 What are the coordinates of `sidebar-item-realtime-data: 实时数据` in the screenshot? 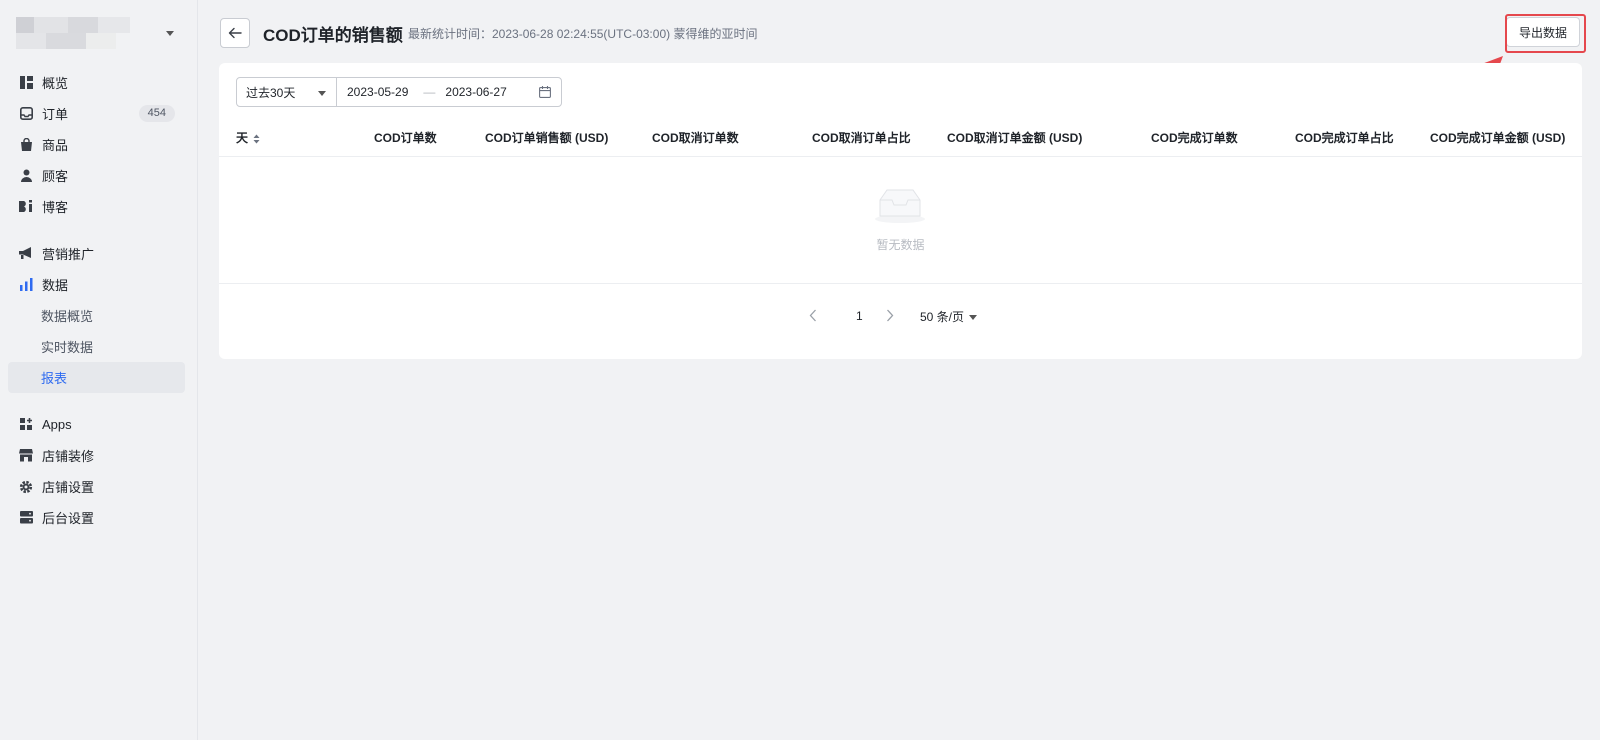 It's located at (96, 346).